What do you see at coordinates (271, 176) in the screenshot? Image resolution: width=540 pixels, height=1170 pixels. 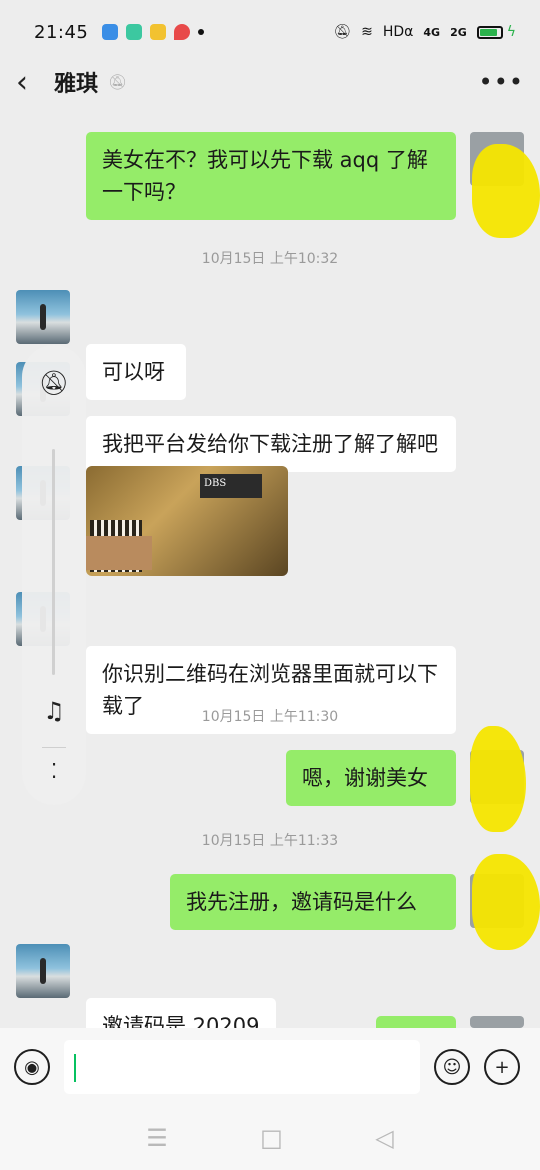 I see `message-bubble-outgoing: 美女在不？我可以先下载 aqq 了解一下吗？` at bounding box center [271, 176].